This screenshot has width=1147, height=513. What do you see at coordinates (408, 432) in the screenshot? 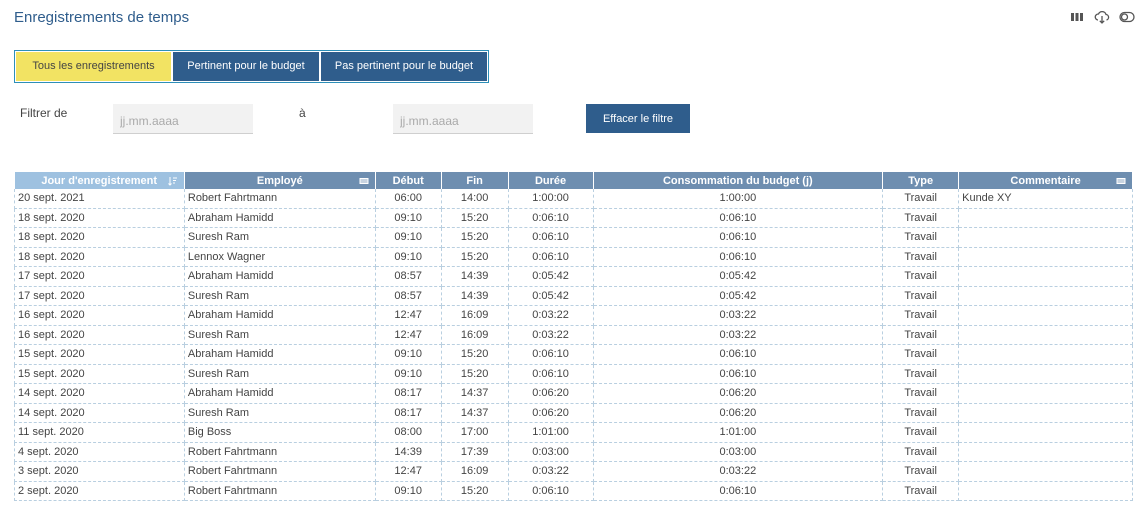
I see `cell-start: 08:00` at bounding box center [408, 432].